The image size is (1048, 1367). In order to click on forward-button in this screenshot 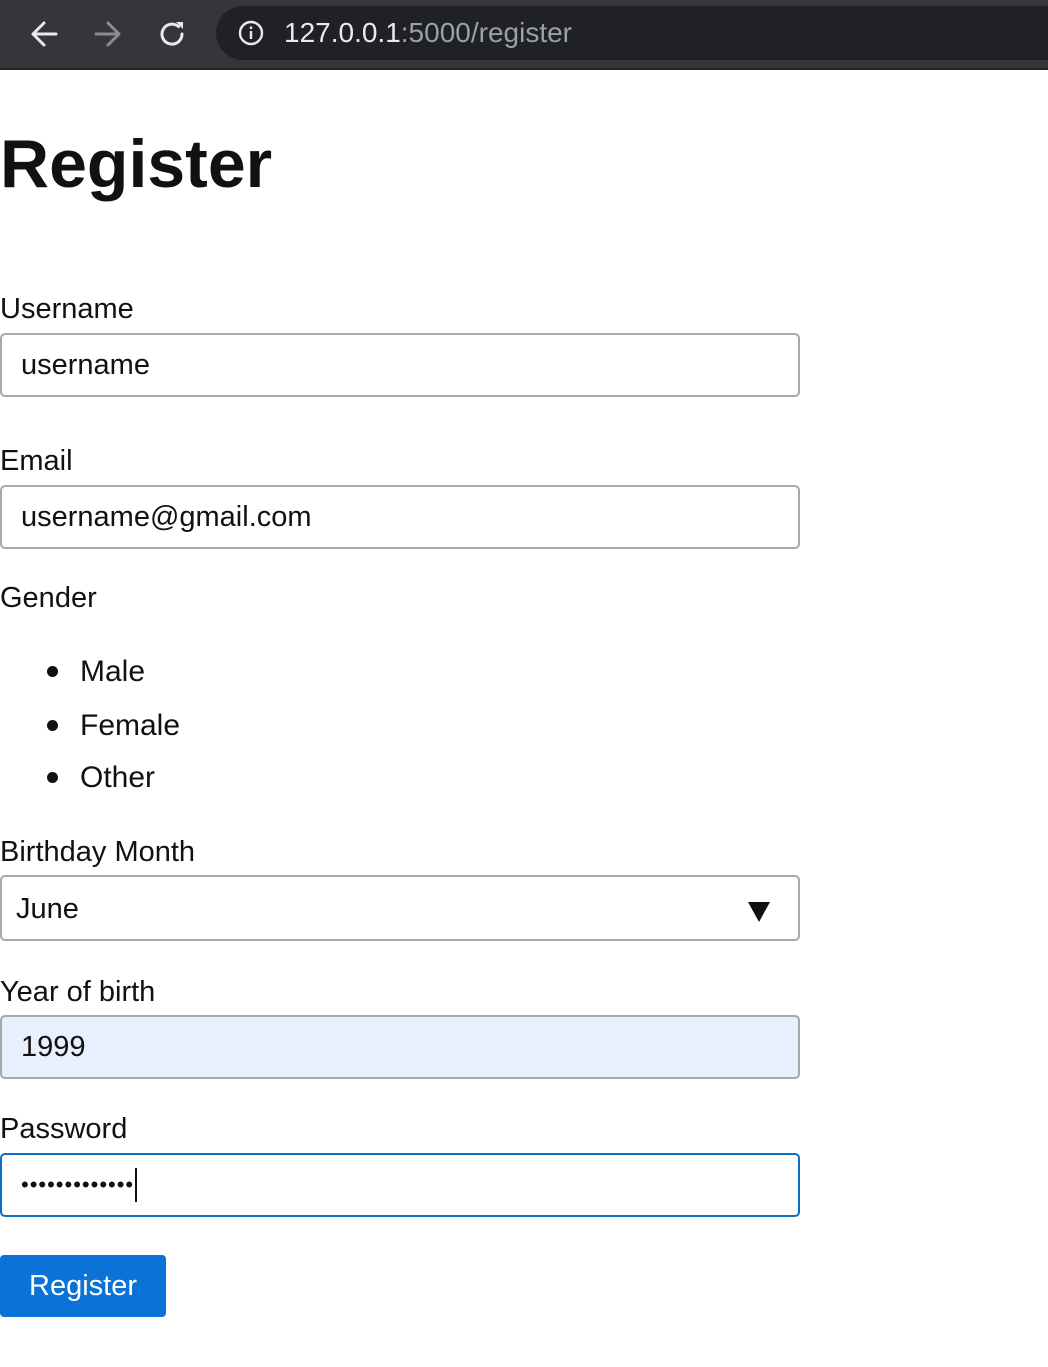, I will do `click(108, 34)`.